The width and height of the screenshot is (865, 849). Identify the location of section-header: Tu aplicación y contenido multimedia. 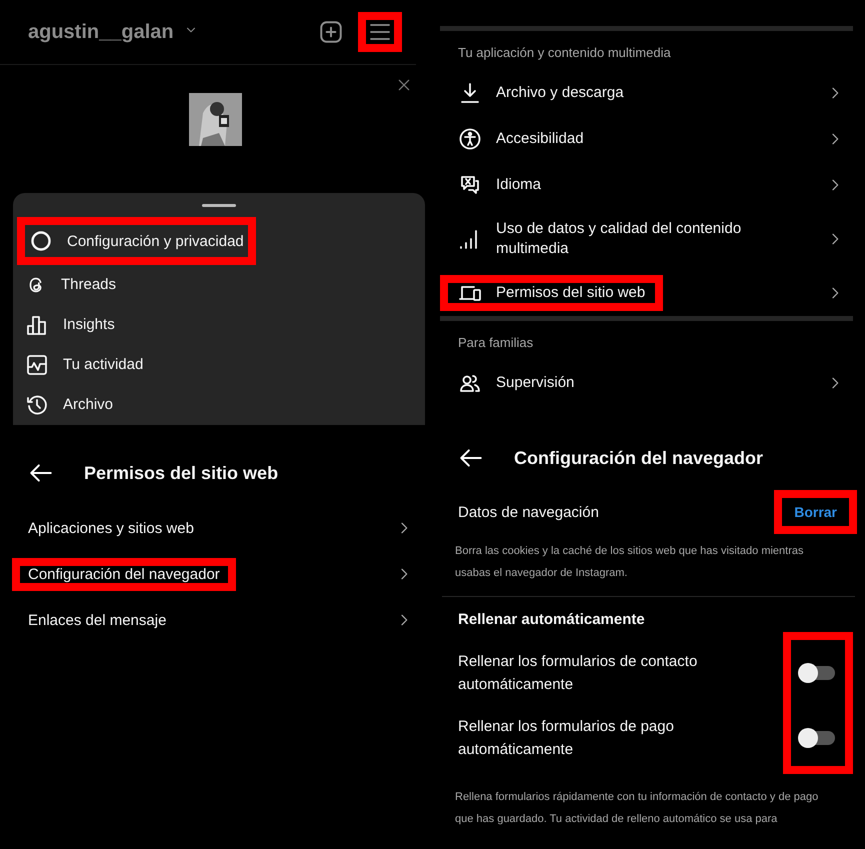
(564, 53).